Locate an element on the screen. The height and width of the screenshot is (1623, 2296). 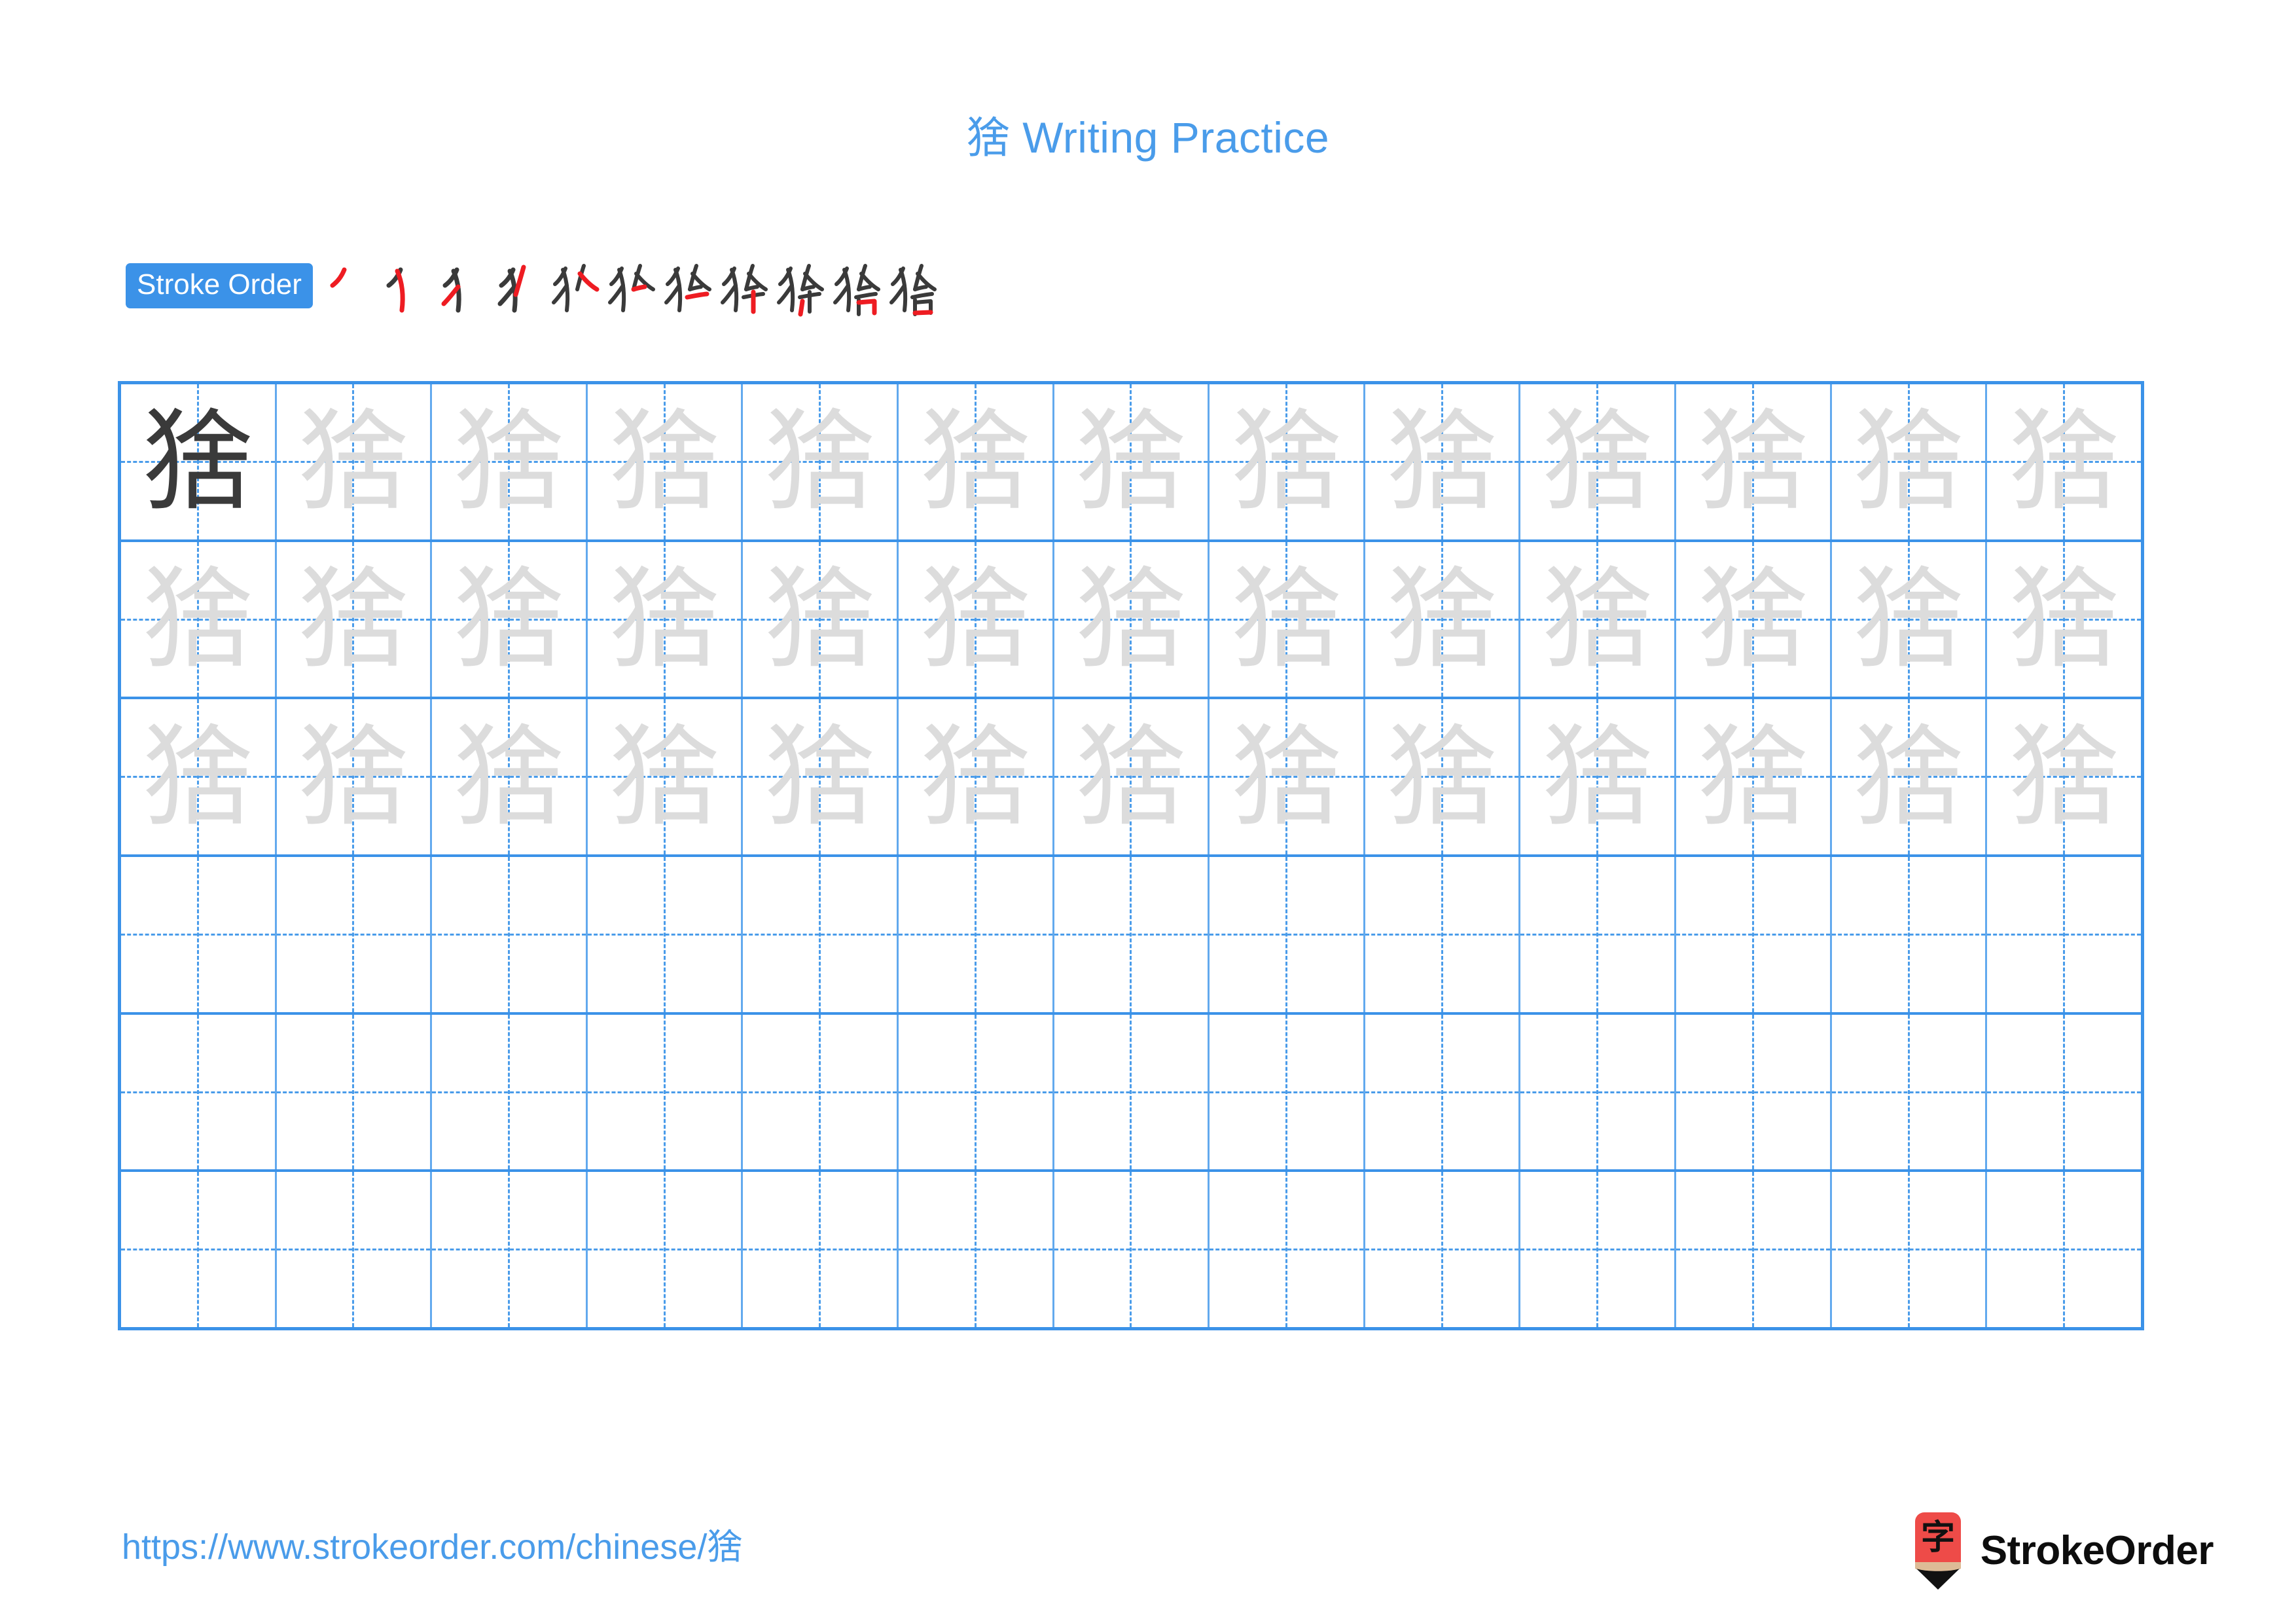
footer-url: https://www.strokeorder.com/chinese/猞 is located at coordinates (432, 1547).